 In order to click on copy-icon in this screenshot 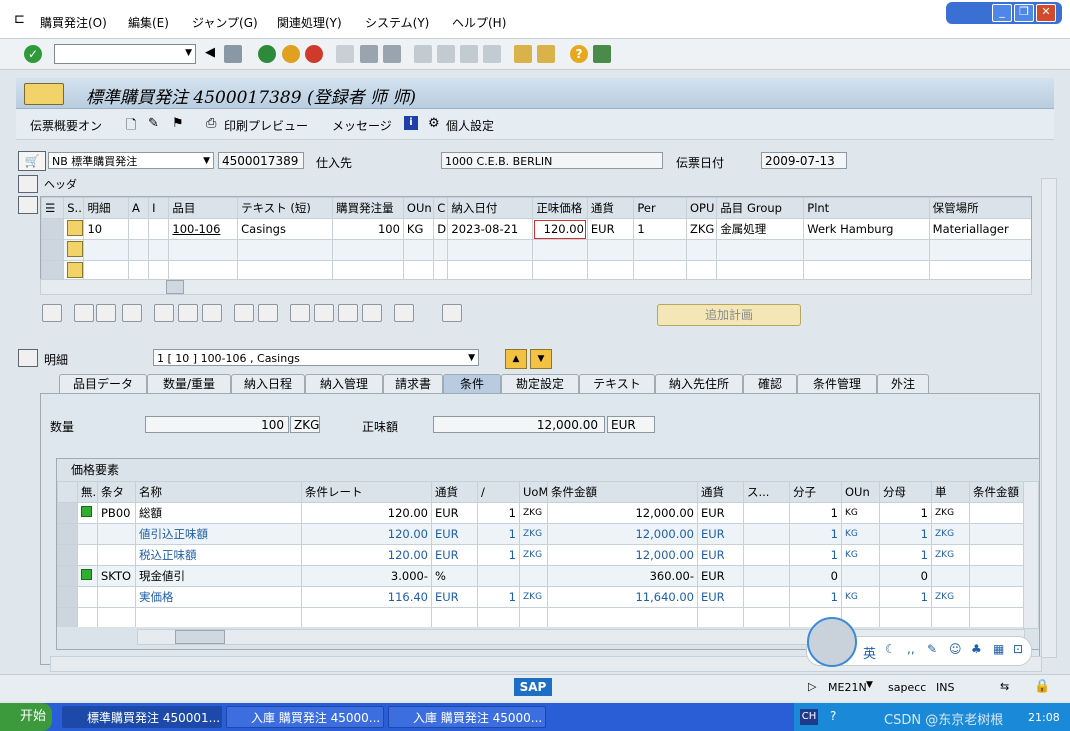, I will do `click(244, 313)`.